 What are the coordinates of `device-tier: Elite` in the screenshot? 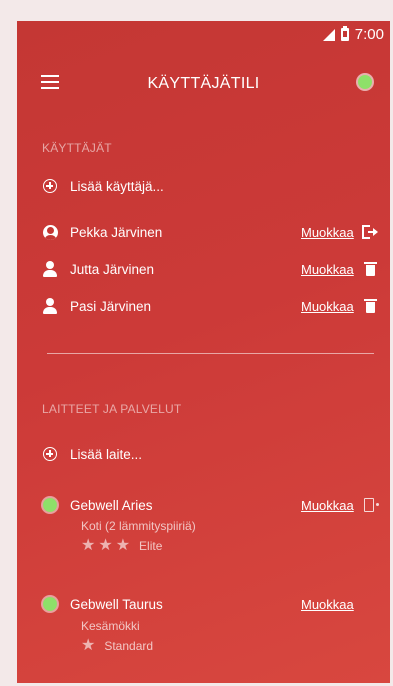 It's located at (151, 546).